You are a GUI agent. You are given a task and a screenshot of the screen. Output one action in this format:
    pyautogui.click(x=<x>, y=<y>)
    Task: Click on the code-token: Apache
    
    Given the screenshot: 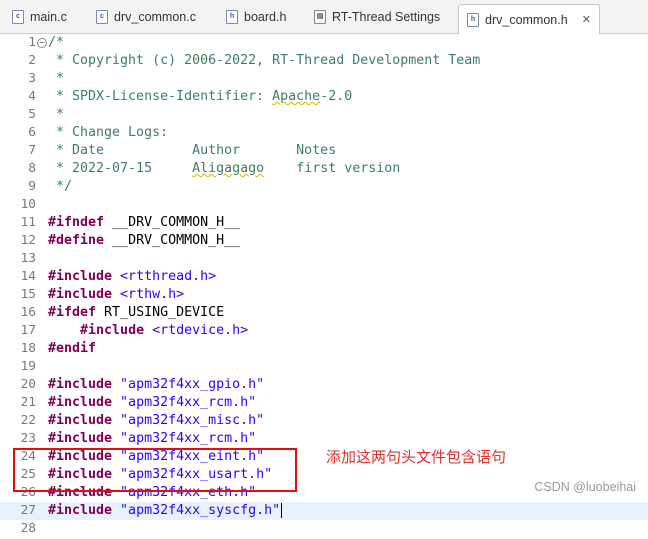 What is the action you would take?
    pyautogui.click(x=296, y=96)
    